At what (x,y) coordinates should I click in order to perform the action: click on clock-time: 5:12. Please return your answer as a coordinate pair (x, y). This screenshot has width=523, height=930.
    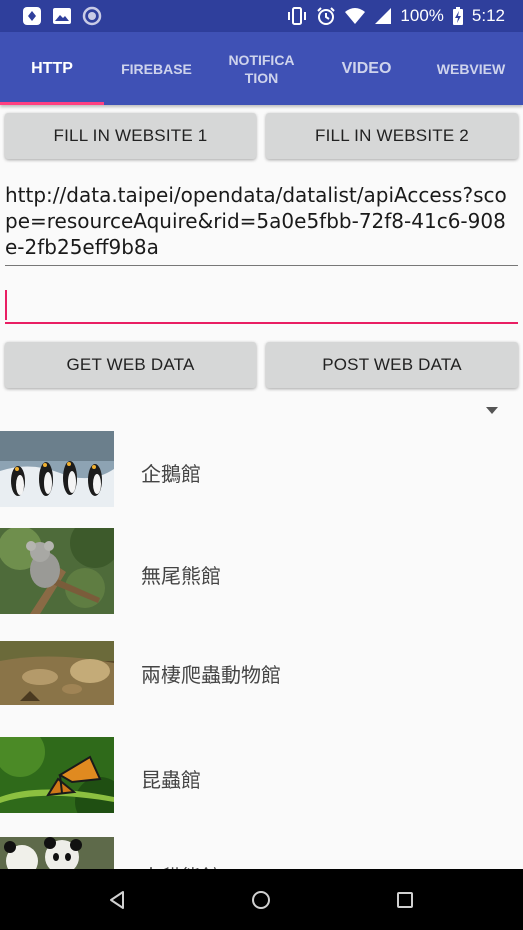
    Looking at the image, I should click on (488, 15).